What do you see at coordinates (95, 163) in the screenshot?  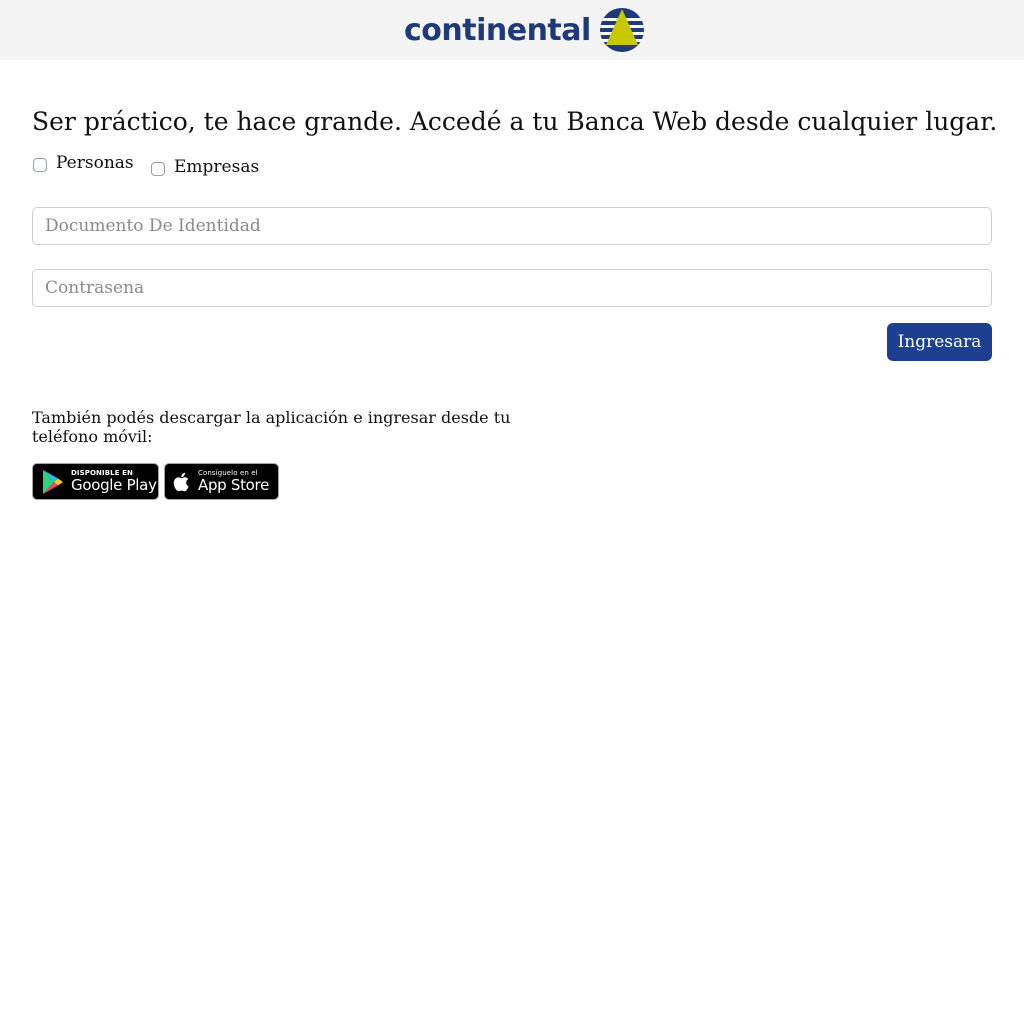 I see `personas-label: Personas` at bounding box center [95, 163].